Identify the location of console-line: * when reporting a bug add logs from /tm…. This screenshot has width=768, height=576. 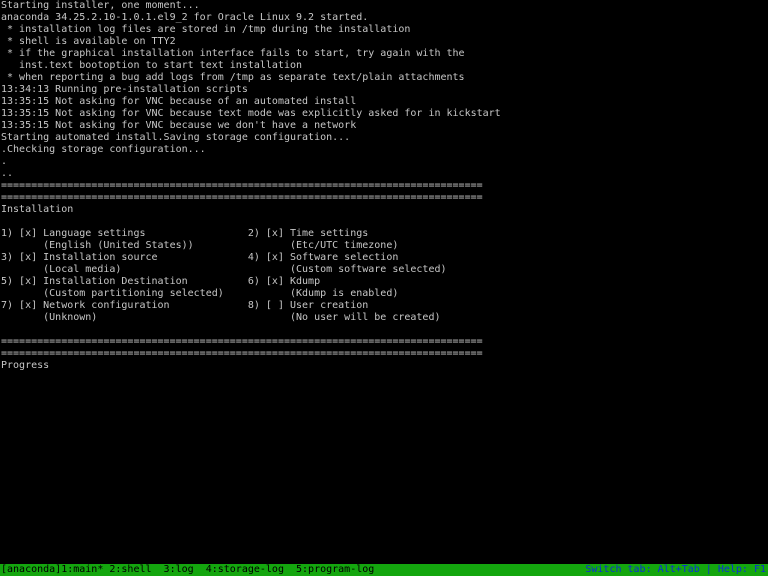
(233, 77).